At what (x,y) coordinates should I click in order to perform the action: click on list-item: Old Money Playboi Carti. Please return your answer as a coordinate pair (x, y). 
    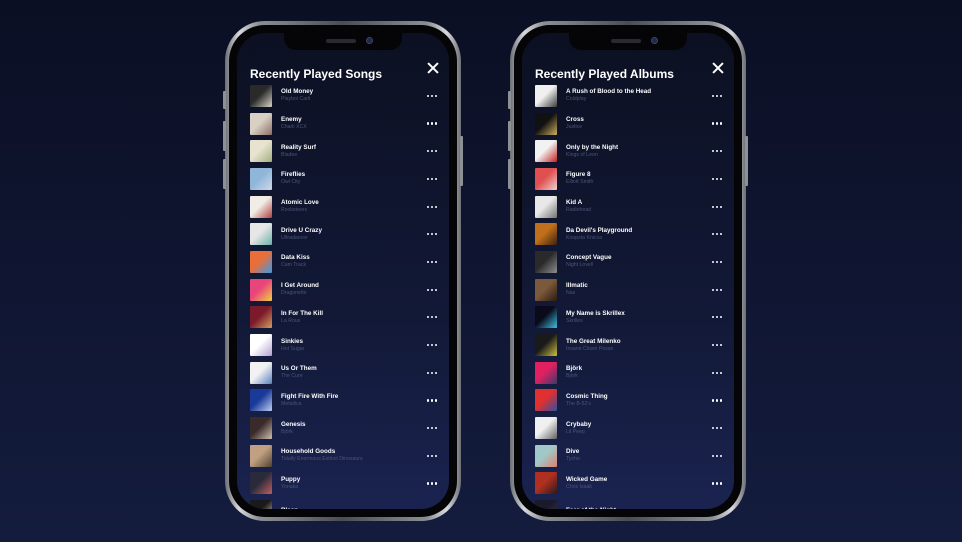
    Looking at the image, I should click on (346, 96).